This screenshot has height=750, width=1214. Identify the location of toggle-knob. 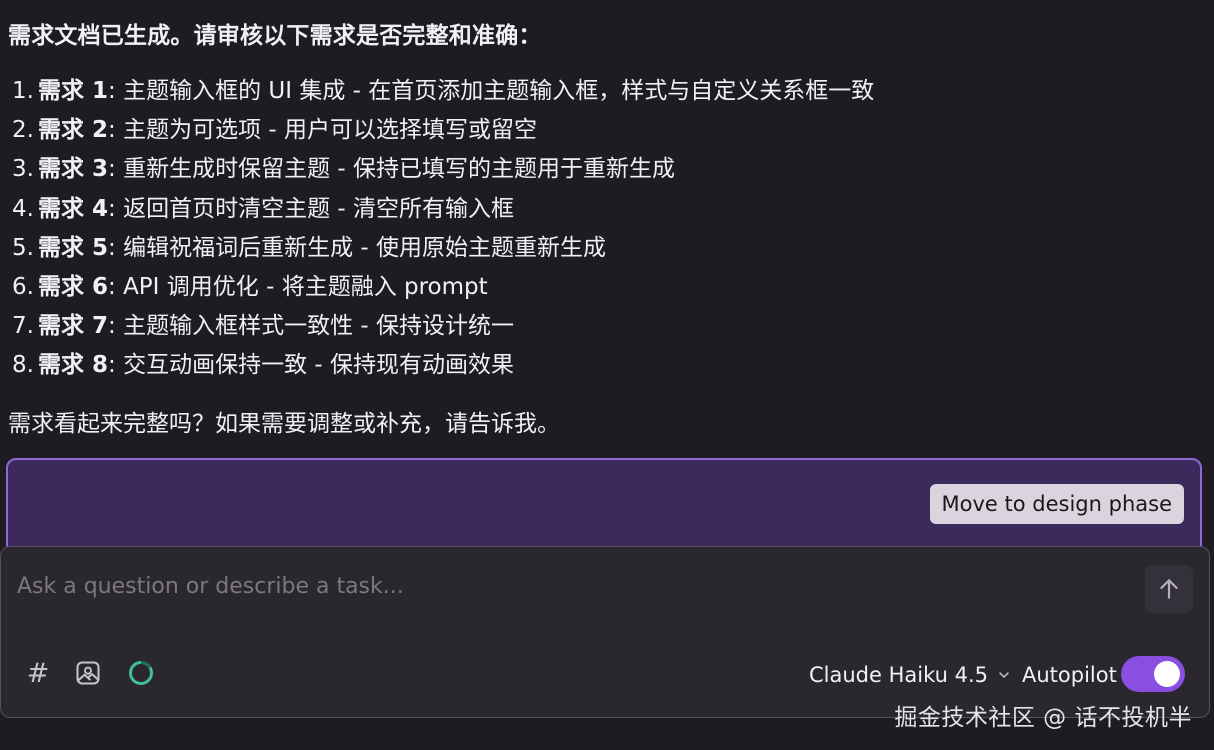
(1167, 674).